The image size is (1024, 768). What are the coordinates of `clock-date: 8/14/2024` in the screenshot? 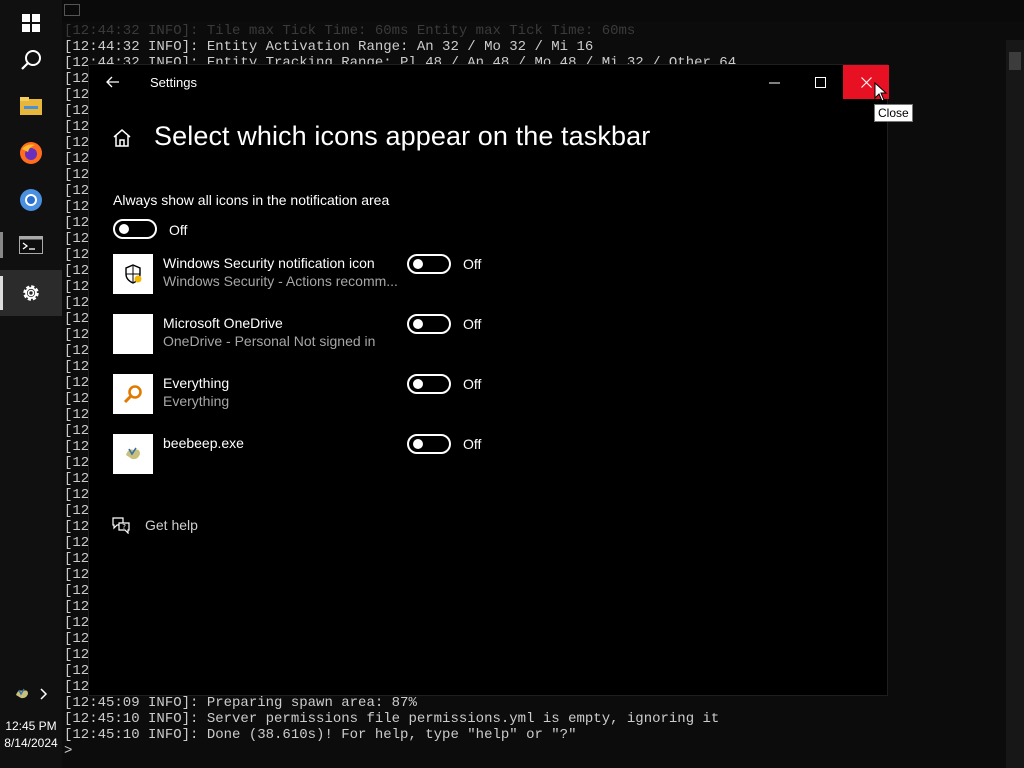 It's located at (31, 743).